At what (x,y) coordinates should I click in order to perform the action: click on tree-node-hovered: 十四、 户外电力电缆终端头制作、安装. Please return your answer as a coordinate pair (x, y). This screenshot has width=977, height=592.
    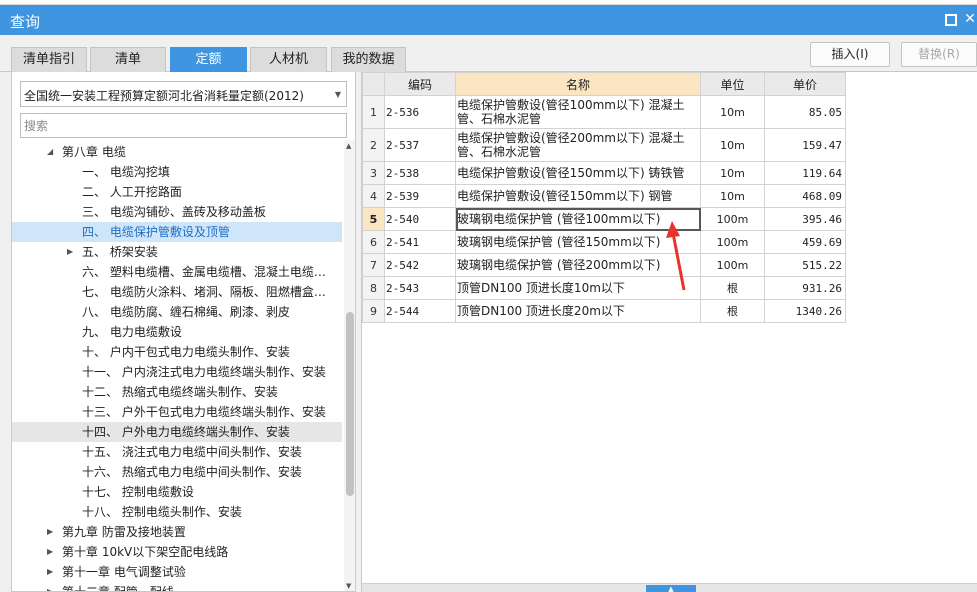
    Looking at the image, I should click on (177, 432).